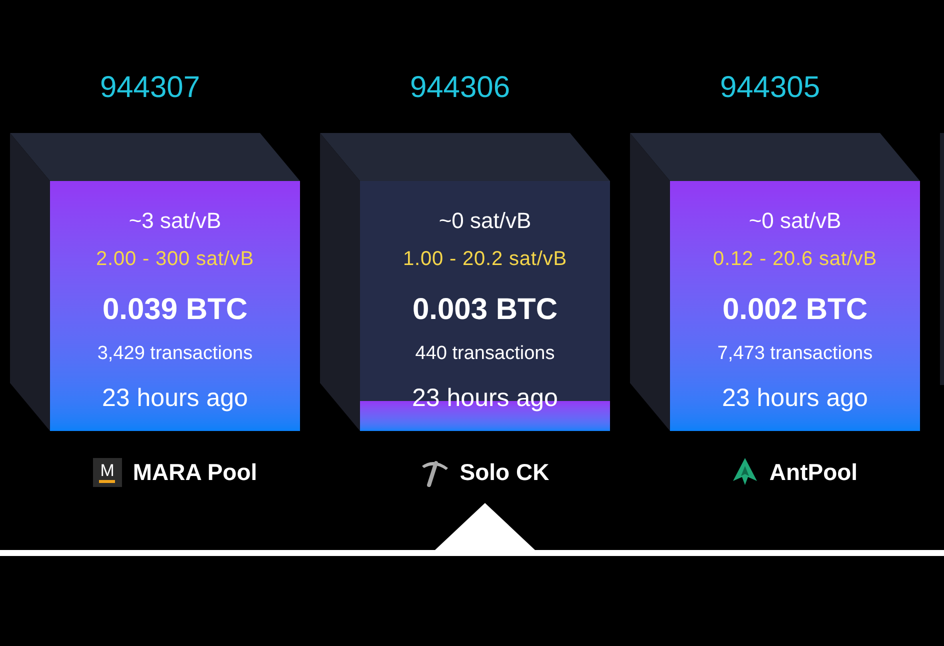 This screenshot has width=944, height=646. What do you see at coordinates (195, 472) in the screenshot?
I see `pool-name-link: MARA Pool` at bounding box center [195, 472].